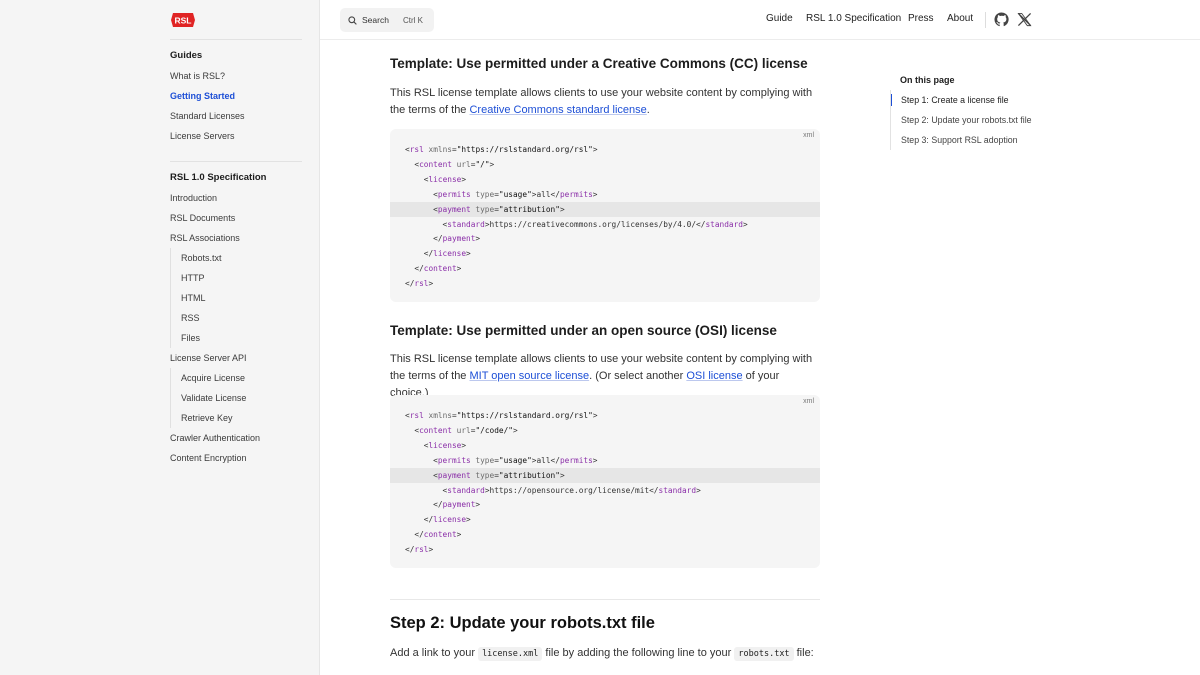  Describe the element at coordinates (605, 599) in the screenshot. I see `section-divider` at that location.